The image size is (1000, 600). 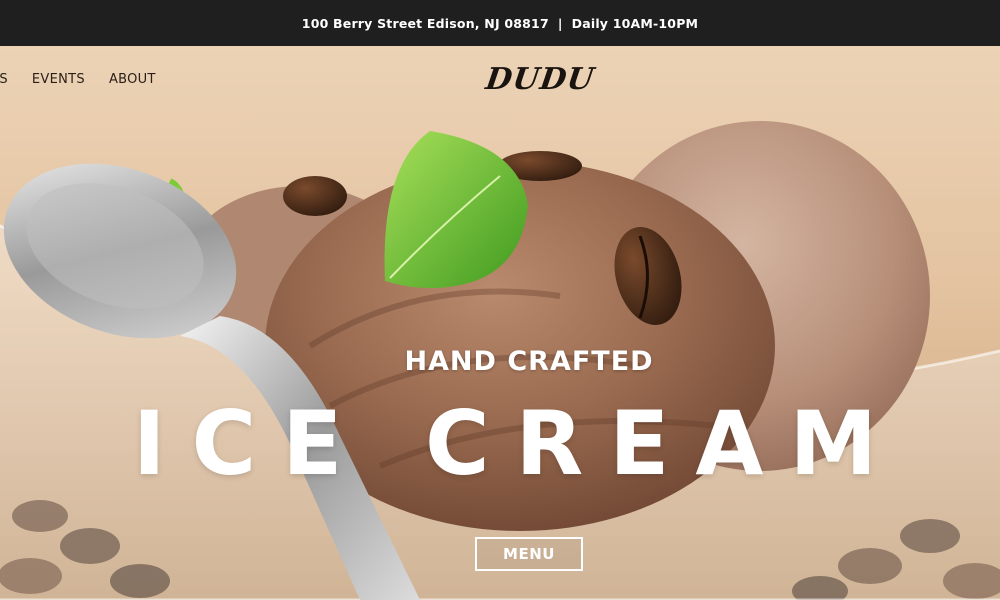 I want to click on hours-text: Daily 10AM-10PM, so click(x=635, y=23).